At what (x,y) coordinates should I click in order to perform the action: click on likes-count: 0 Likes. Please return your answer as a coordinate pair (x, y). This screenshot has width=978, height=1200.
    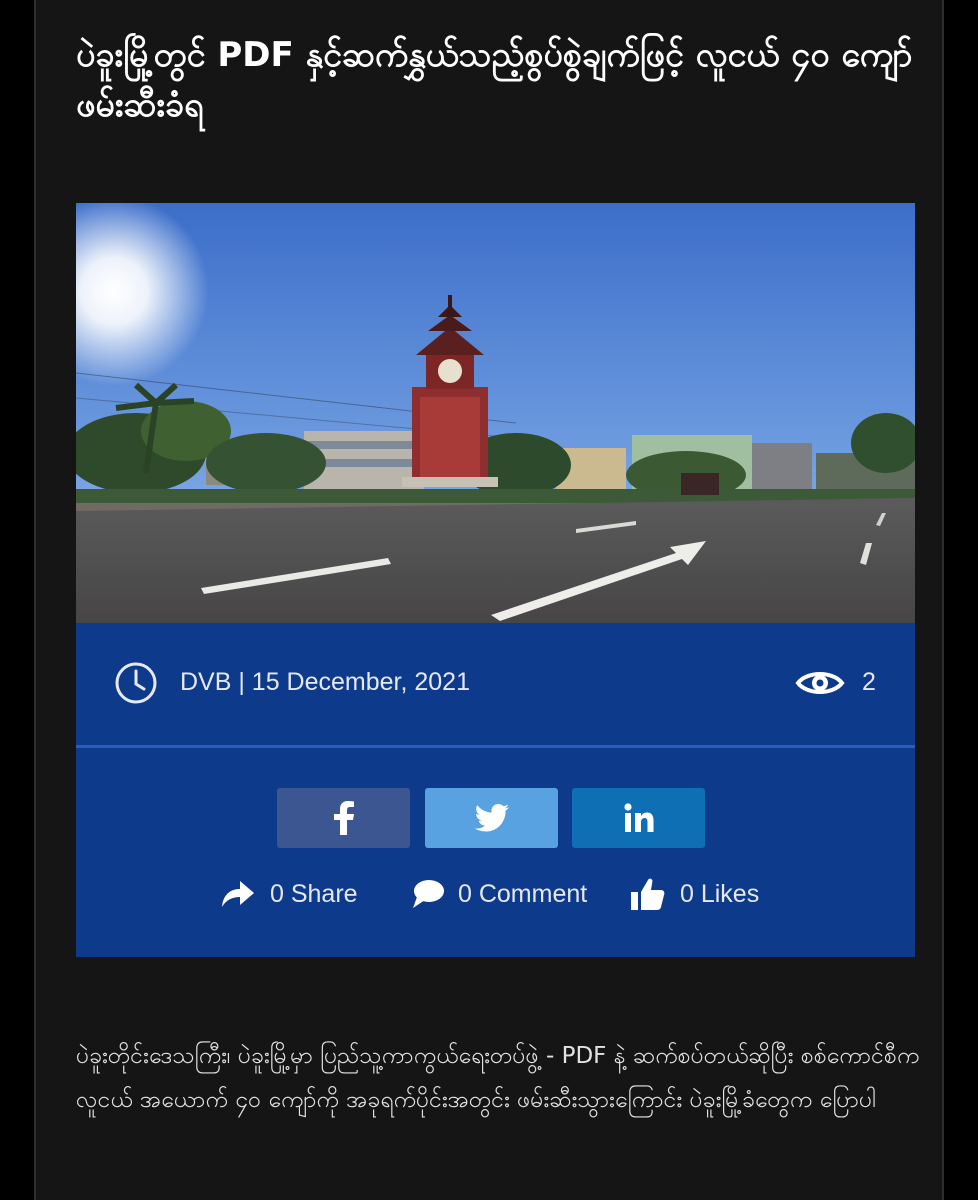
    Looking at the image, I should click on (694, 894).